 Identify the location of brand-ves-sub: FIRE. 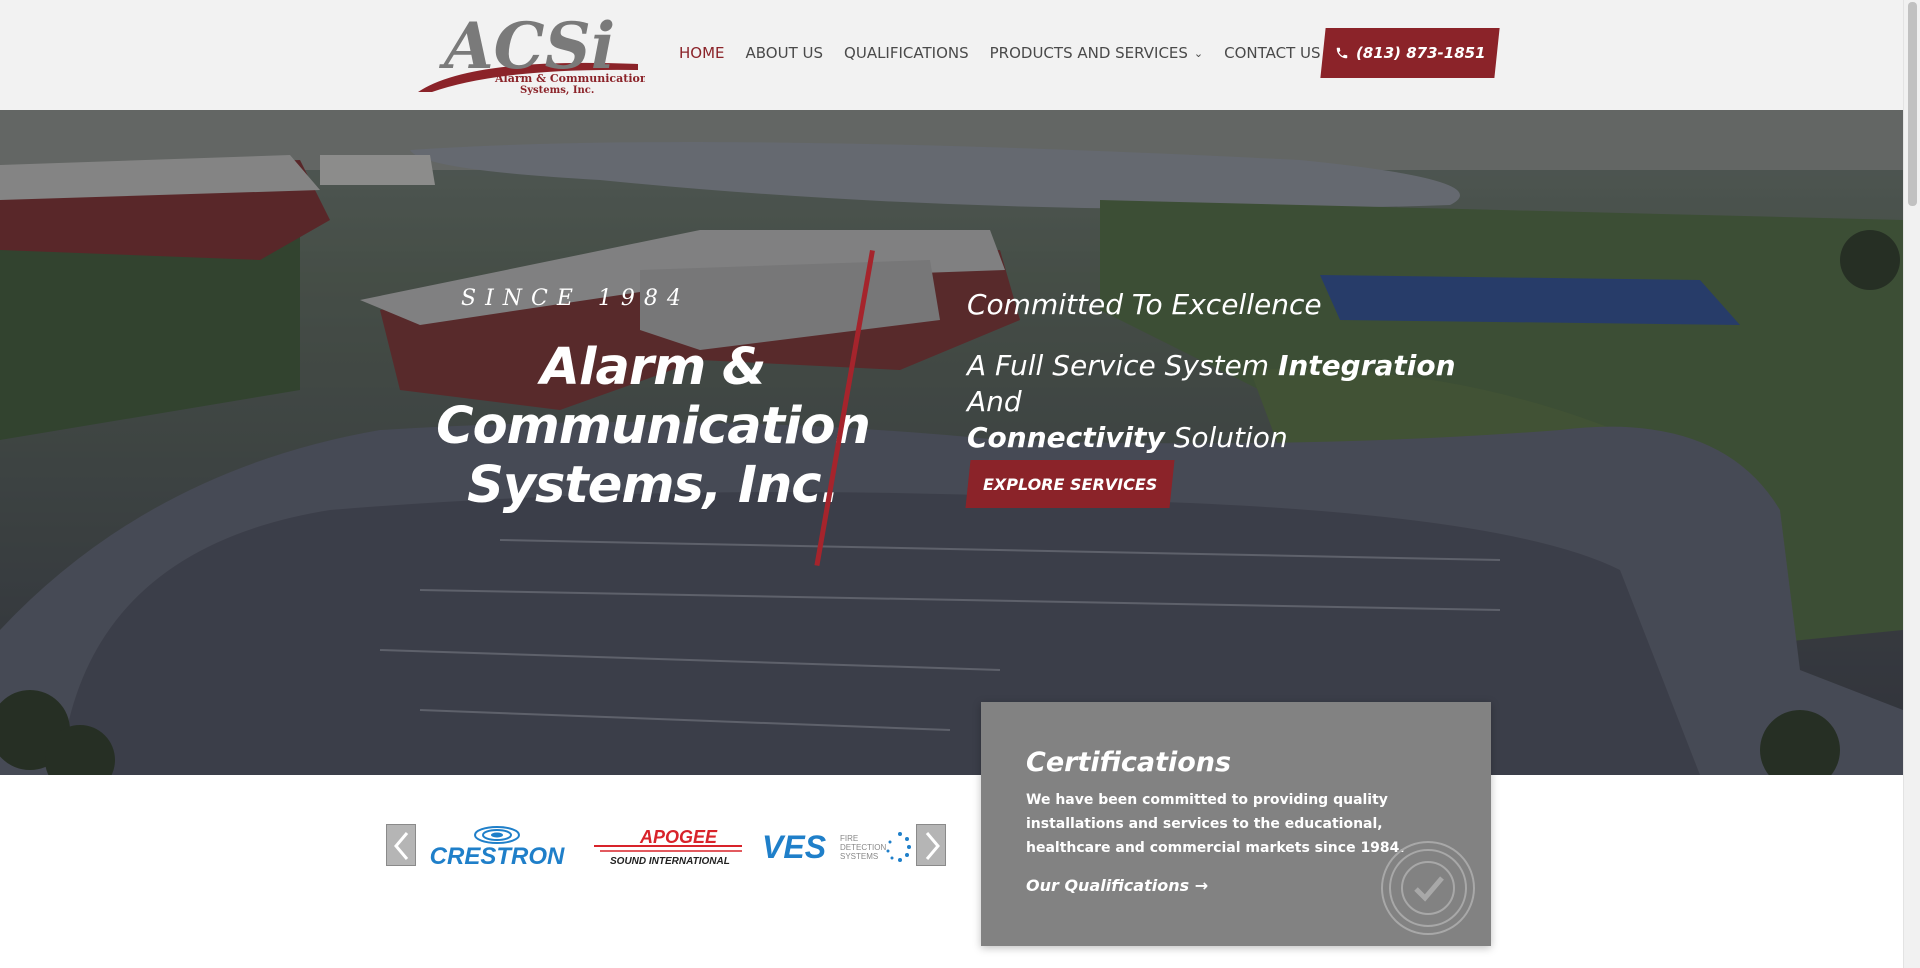
(849, 838).